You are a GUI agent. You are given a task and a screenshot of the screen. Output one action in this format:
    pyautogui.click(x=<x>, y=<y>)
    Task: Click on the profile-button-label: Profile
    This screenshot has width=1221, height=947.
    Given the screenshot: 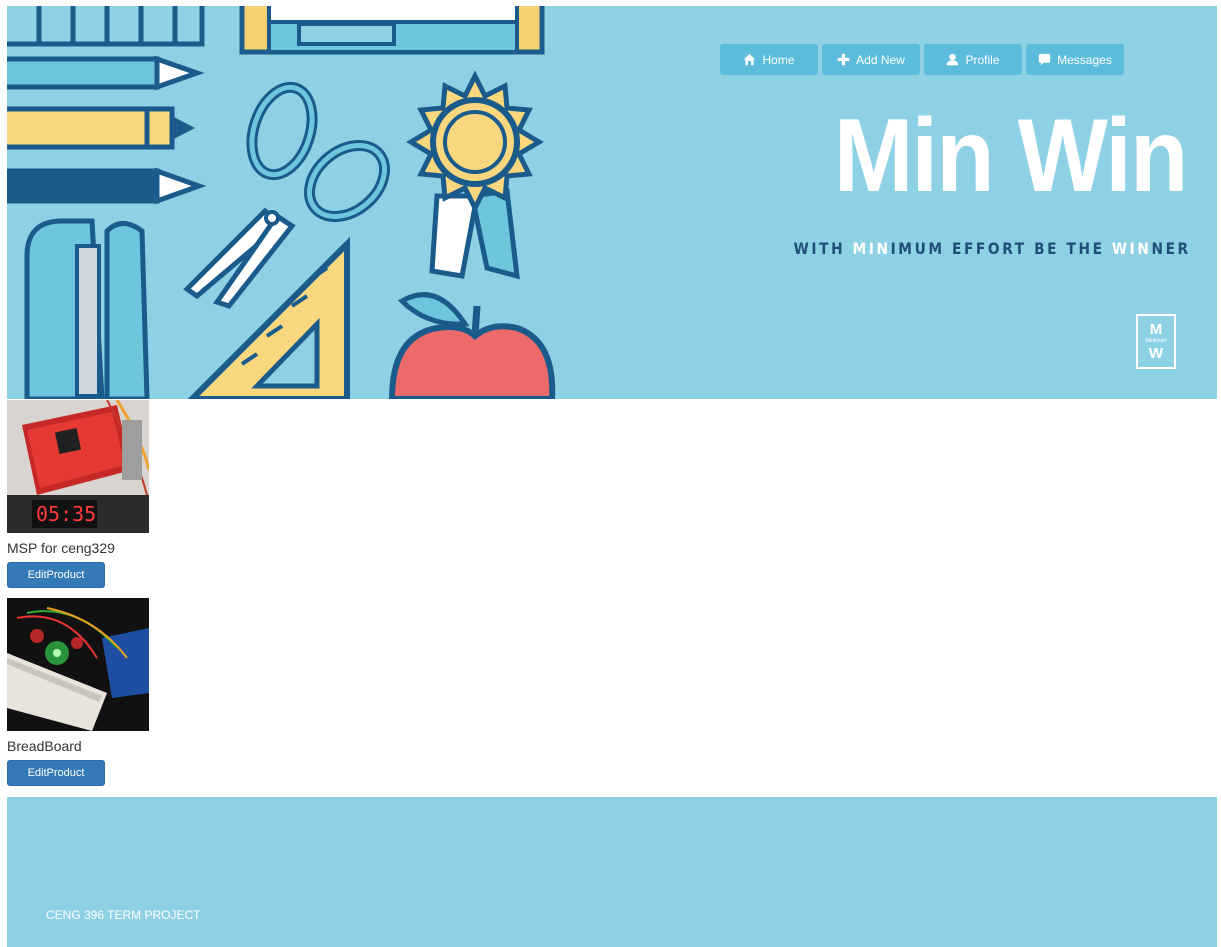 What is the action you would take?
    pyautogui.click(x=982, y=59)
    